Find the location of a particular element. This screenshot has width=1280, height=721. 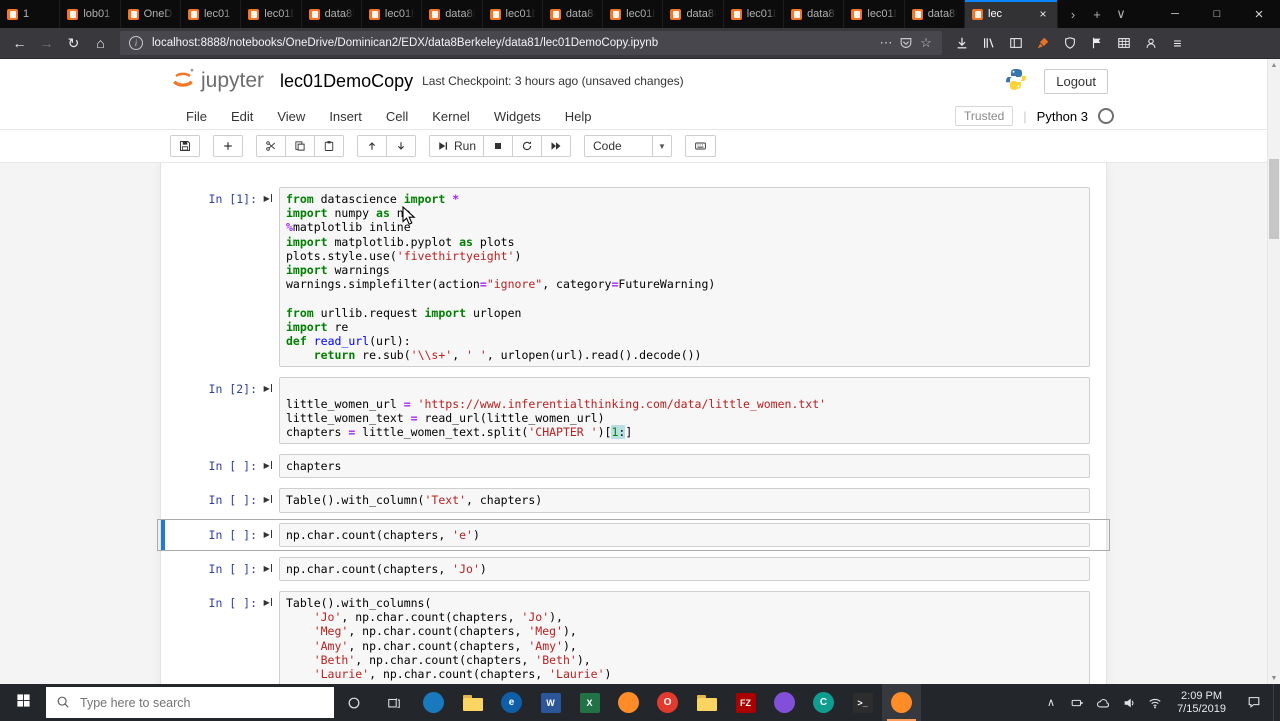

notebook-cell: In [ ]: ▶ np.char.count(chapters, 'Jo') is located at coordinates (633, 569).